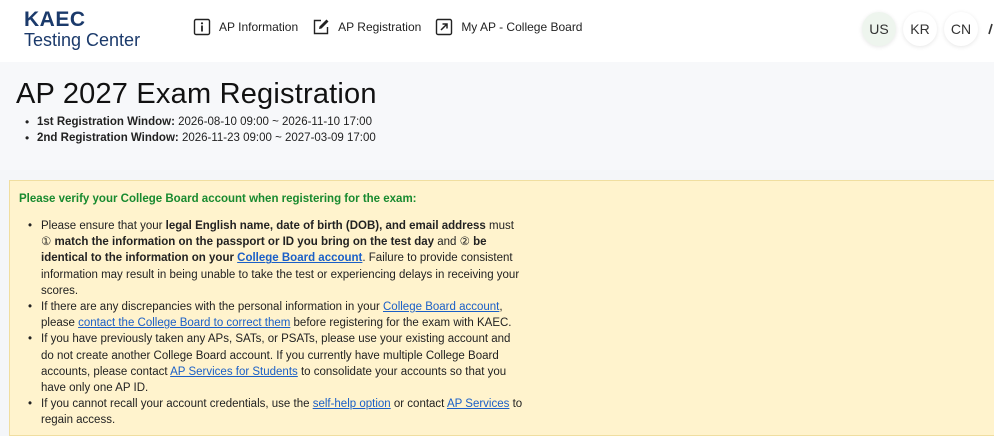 This screenshot has height=436, width=994. What do you see at coordinates (321, 27) in the screenshot?
I see `edit-icon` at bounding box center [321, 27].